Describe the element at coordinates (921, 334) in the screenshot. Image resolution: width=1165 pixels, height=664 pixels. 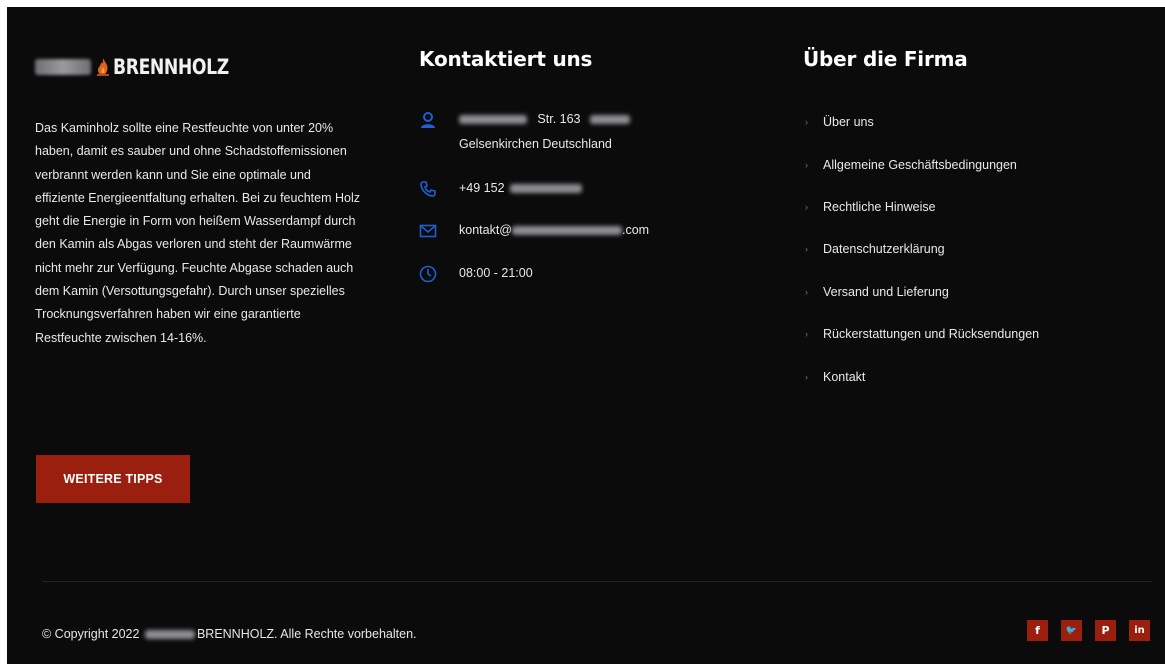
I see `link-rueckerstattungen: › Rückerstattungen und Rücksendungen` at that location.